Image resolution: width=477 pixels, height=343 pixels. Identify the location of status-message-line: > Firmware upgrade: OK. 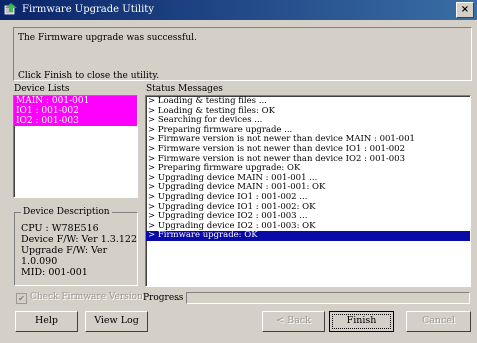
(308, 236).